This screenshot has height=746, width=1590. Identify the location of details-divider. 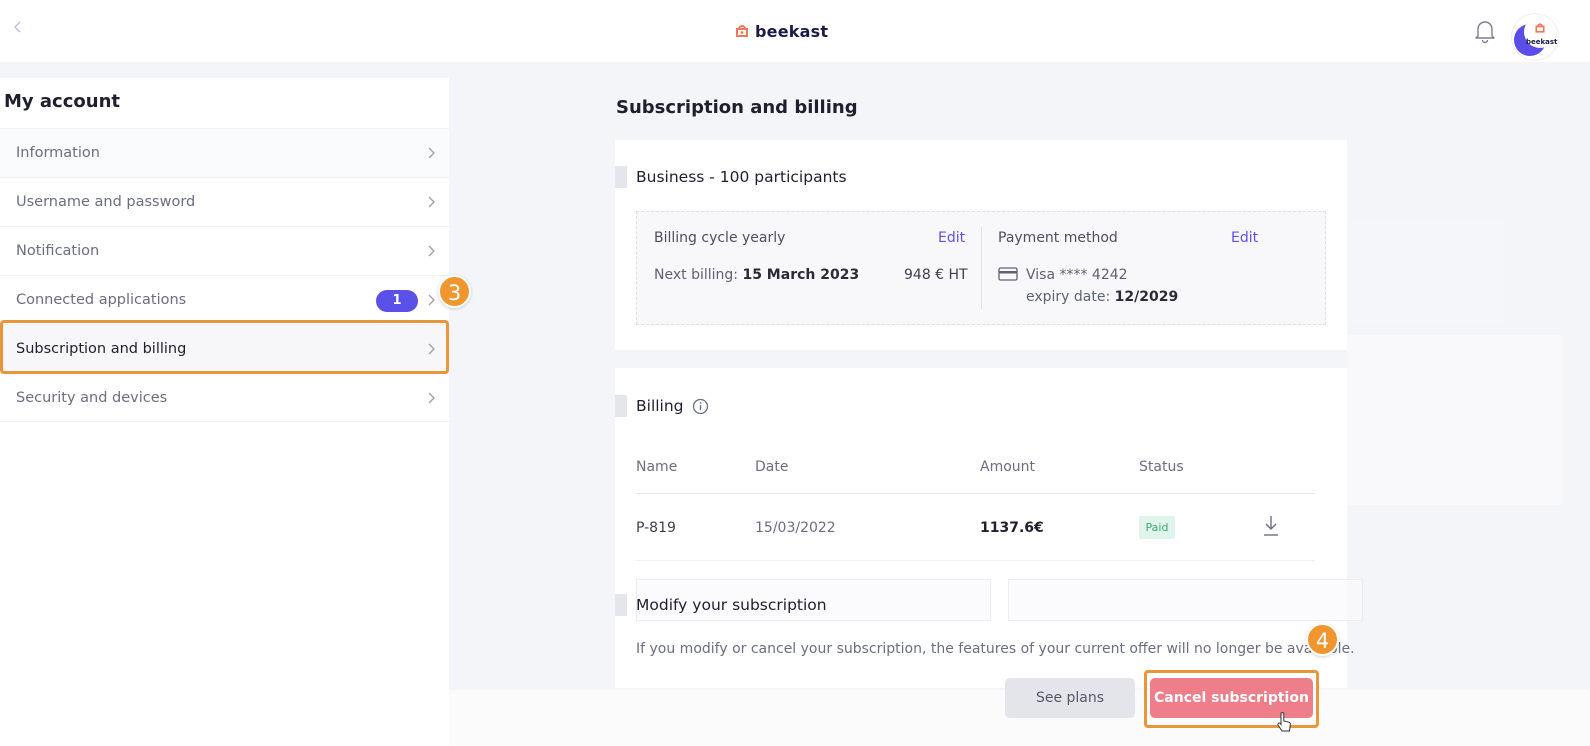
(981, 268).